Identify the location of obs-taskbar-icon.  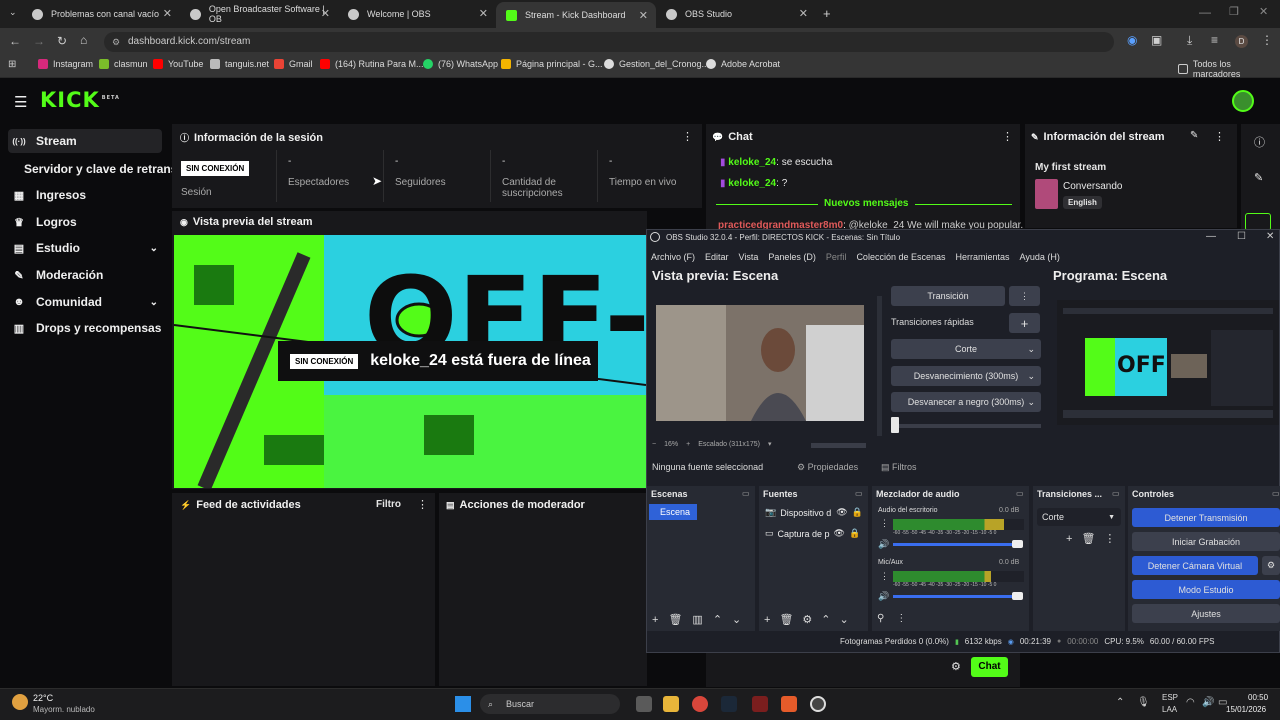
(818, 704).